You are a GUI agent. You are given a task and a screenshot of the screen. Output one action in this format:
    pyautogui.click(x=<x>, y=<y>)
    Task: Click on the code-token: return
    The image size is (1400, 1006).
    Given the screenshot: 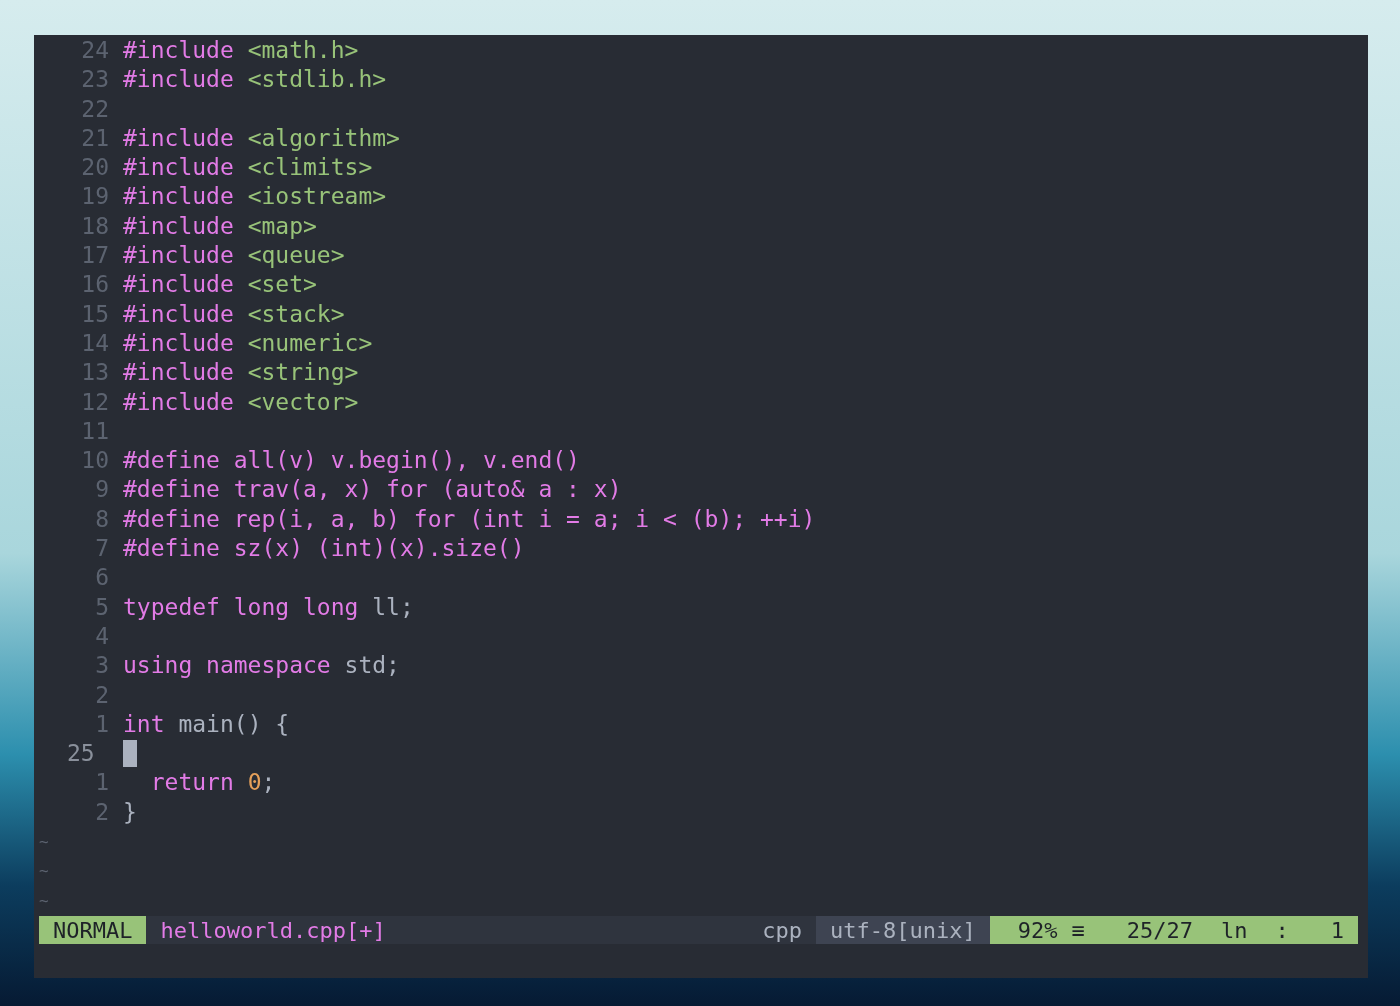 What is the action you would take?
    pyautogui.click(x=192, y=783)
    